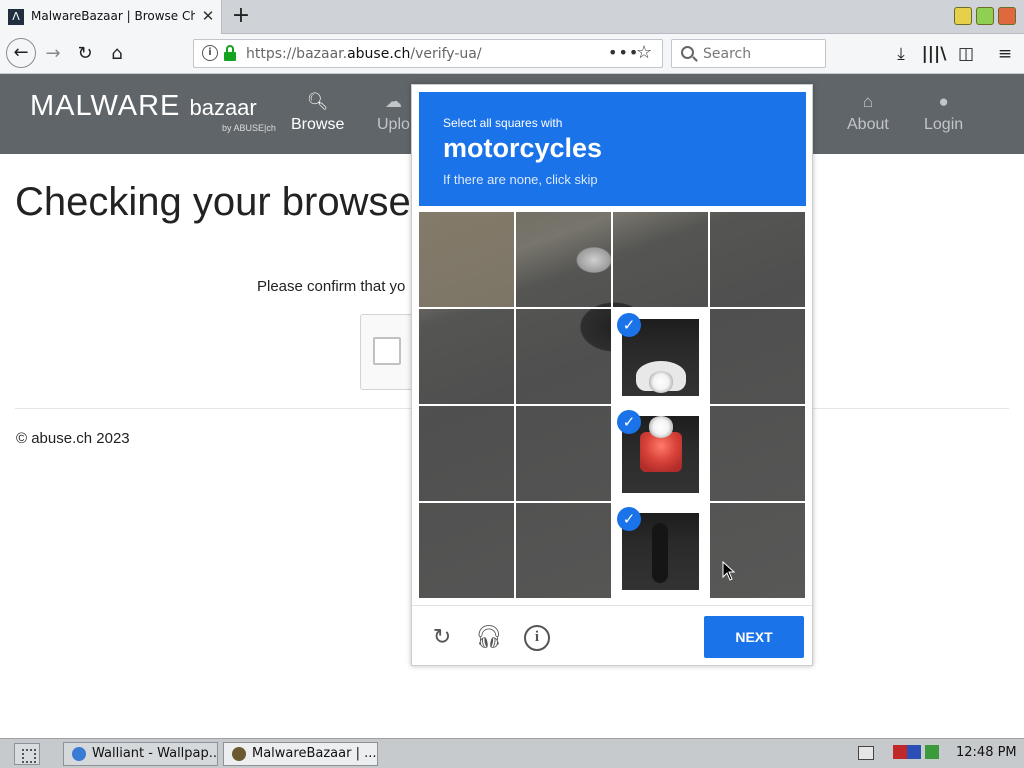 The width and height of the screenshot is (1024, 768). Describe the element at coordinates (249, 128) in the screenshot. I see `logo-byline: by ABUSE|ch` at that location.